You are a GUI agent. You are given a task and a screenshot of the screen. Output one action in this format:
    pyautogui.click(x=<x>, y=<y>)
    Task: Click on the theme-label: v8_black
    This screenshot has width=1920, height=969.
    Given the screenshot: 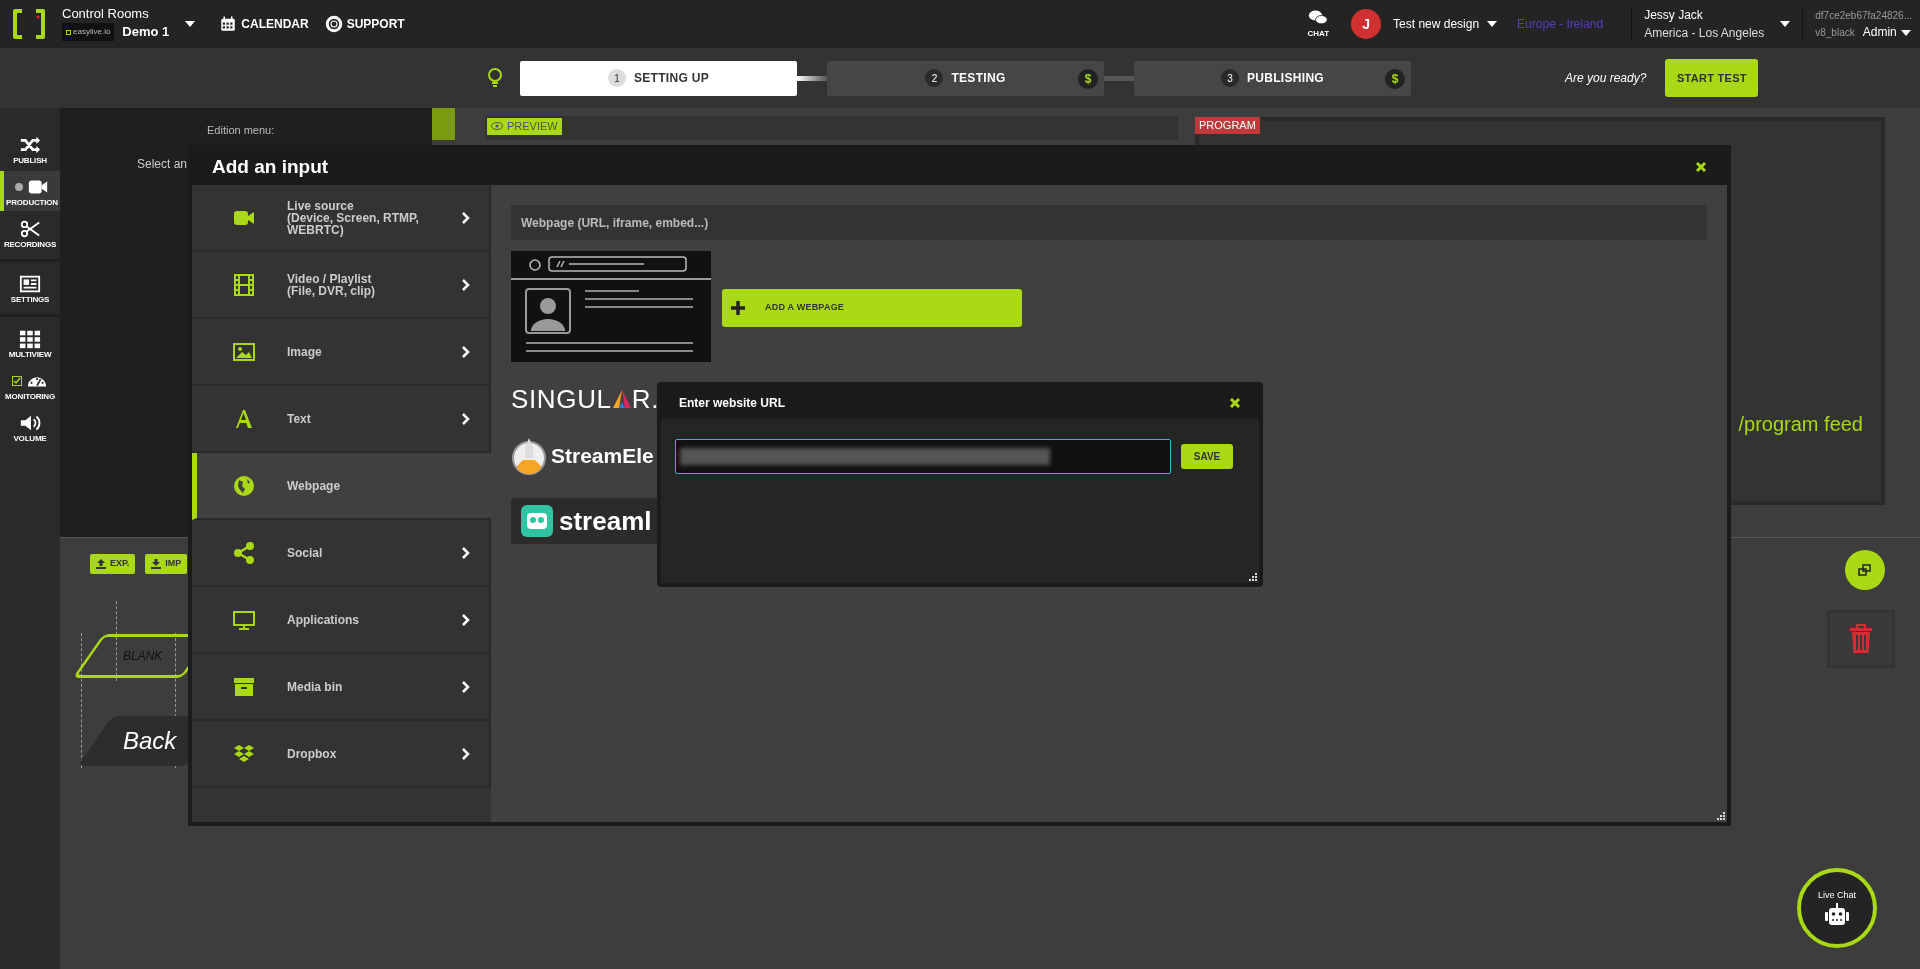 What is the action you would take?
    pyautogui.click(x=1835, y=33)
    